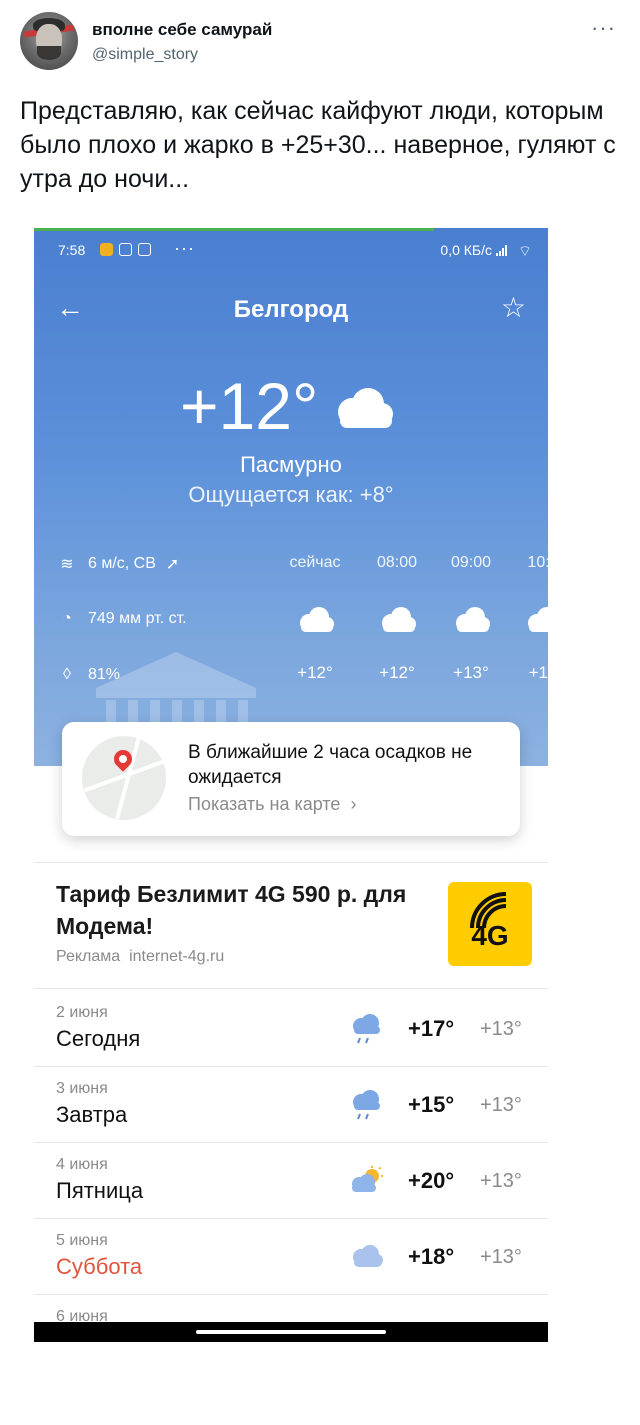  Describe the element at coordinates (291, 1180) in the screenshot. I see `forecast-row: 4 июня Пятница +20° +13°` at that location.